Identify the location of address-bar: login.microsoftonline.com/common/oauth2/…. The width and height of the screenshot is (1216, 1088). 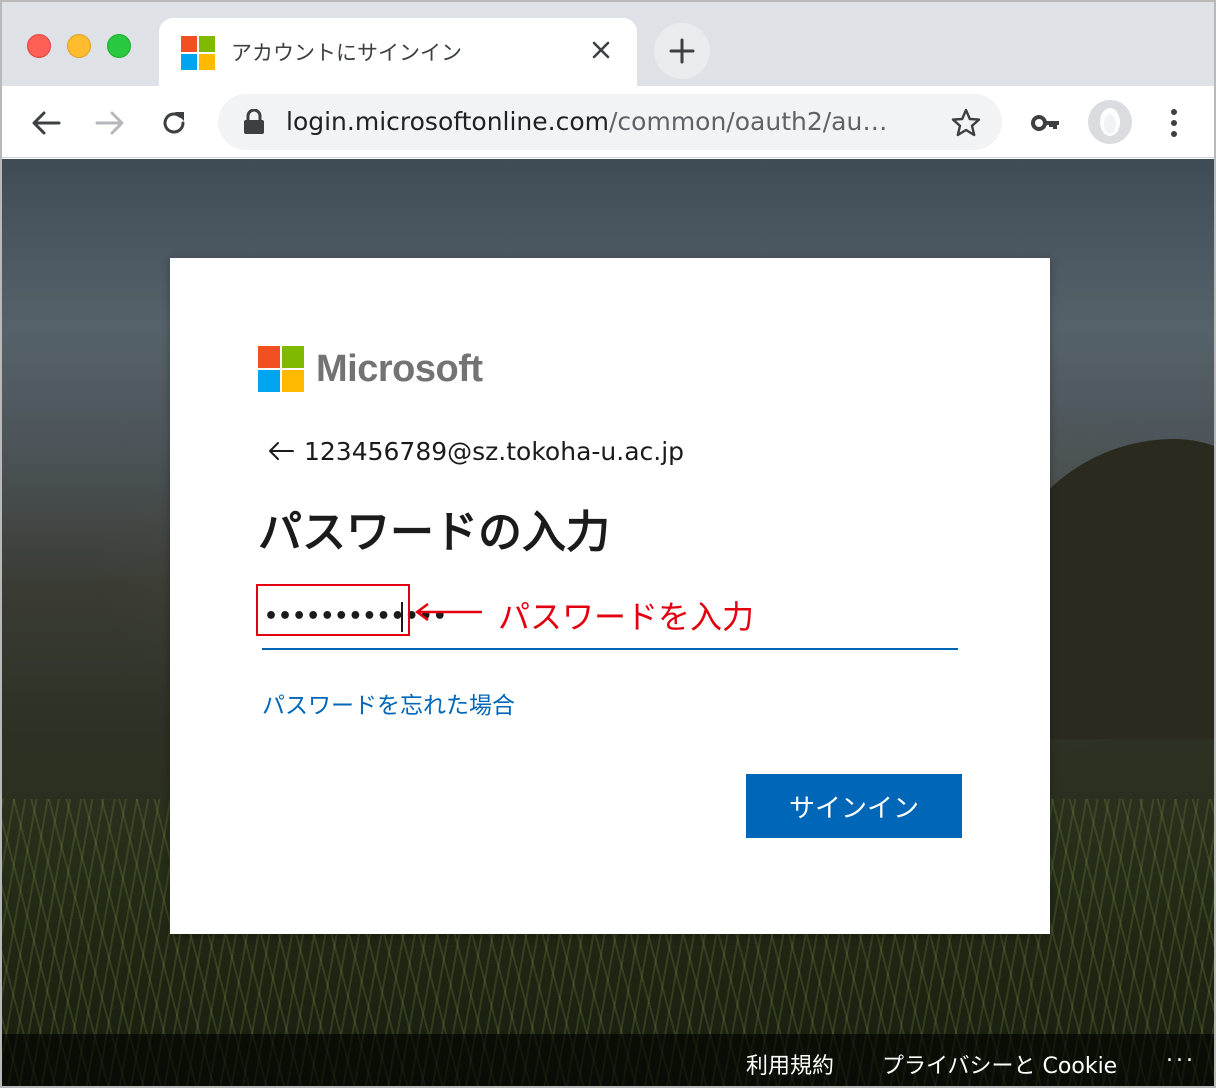
(610, 122).